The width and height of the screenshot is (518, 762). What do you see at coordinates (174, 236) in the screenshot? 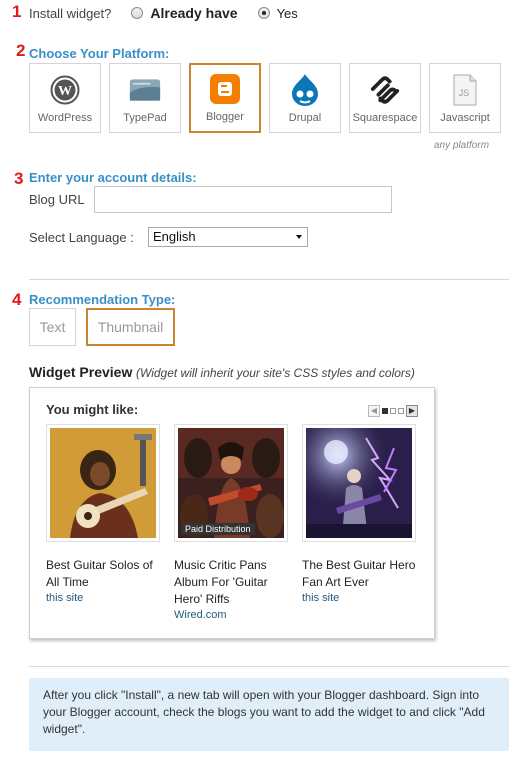
I see `language-selected-value: English` at bounding box center [174, 236].